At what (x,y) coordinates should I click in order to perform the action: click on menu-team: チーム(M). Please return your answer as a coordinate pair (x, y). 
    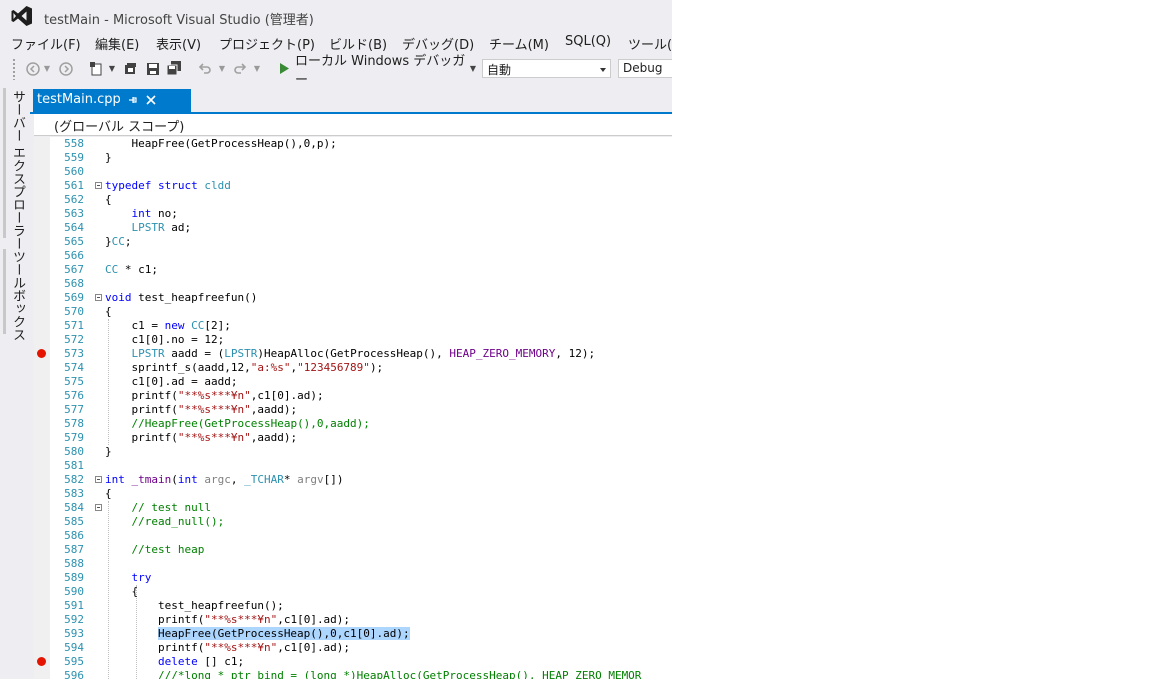
    Looking at the image, I should click on (519, 43).